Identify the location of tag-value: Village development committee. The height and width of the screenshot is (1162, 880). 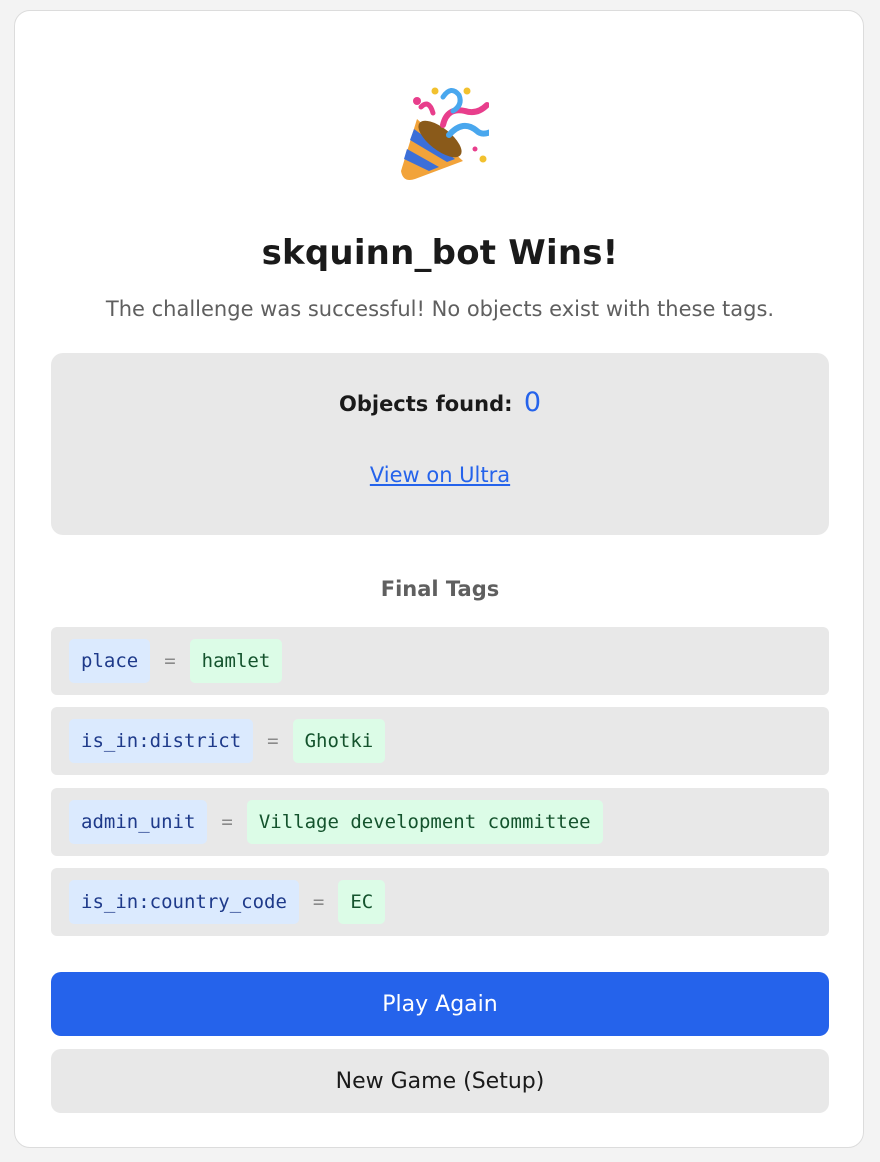
(424, 822).